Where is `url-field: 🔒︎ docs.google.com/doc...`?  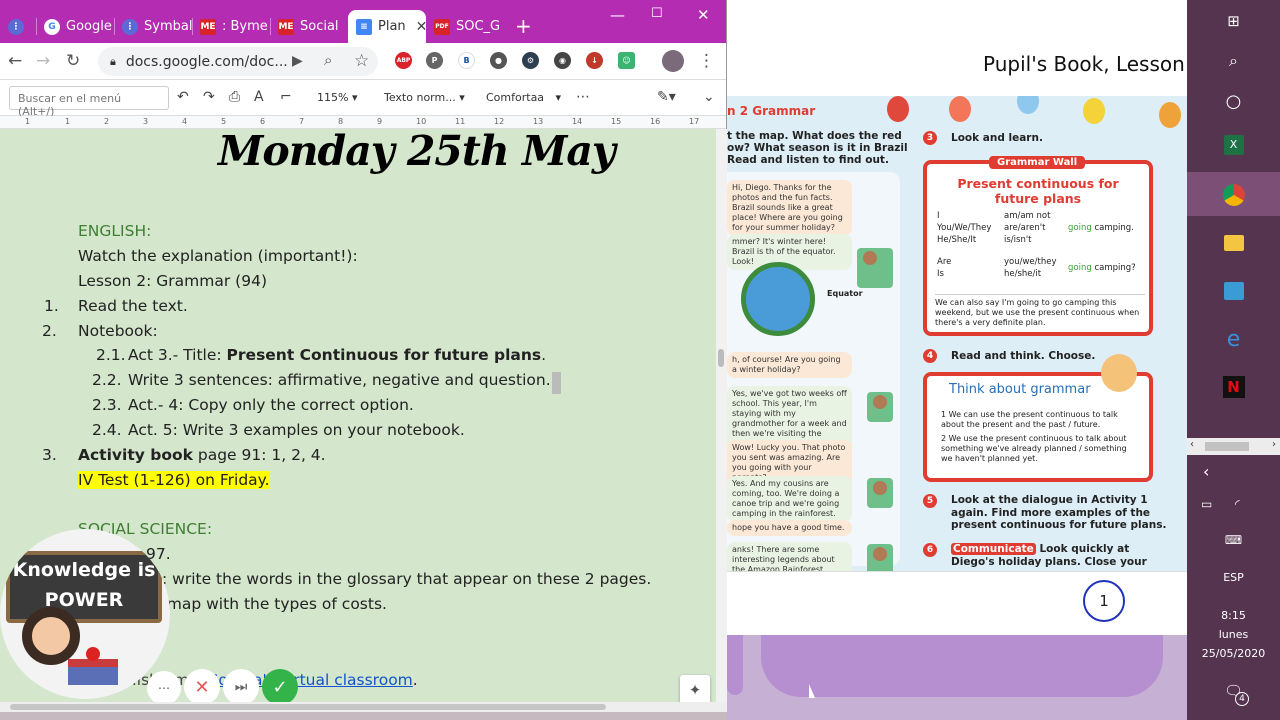
url-field: 🔒︎ docs.google.com/doc... is located at coordinates (238, 61).